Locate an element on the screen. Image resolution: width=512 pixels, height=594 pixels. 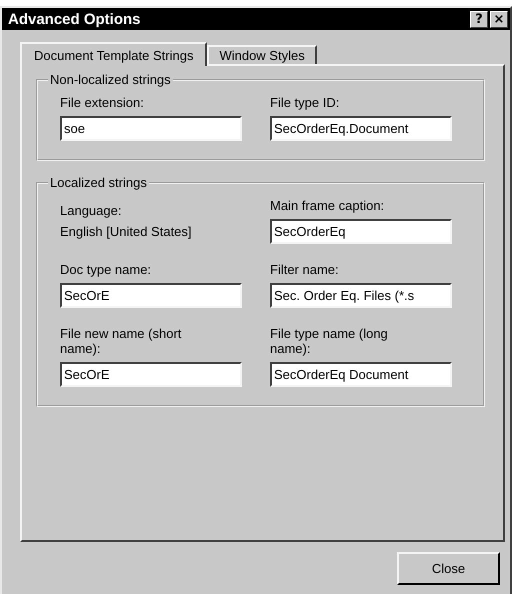
text-field: Sec. Order Eq. Files (*.s is located at coordinates (361, 295).